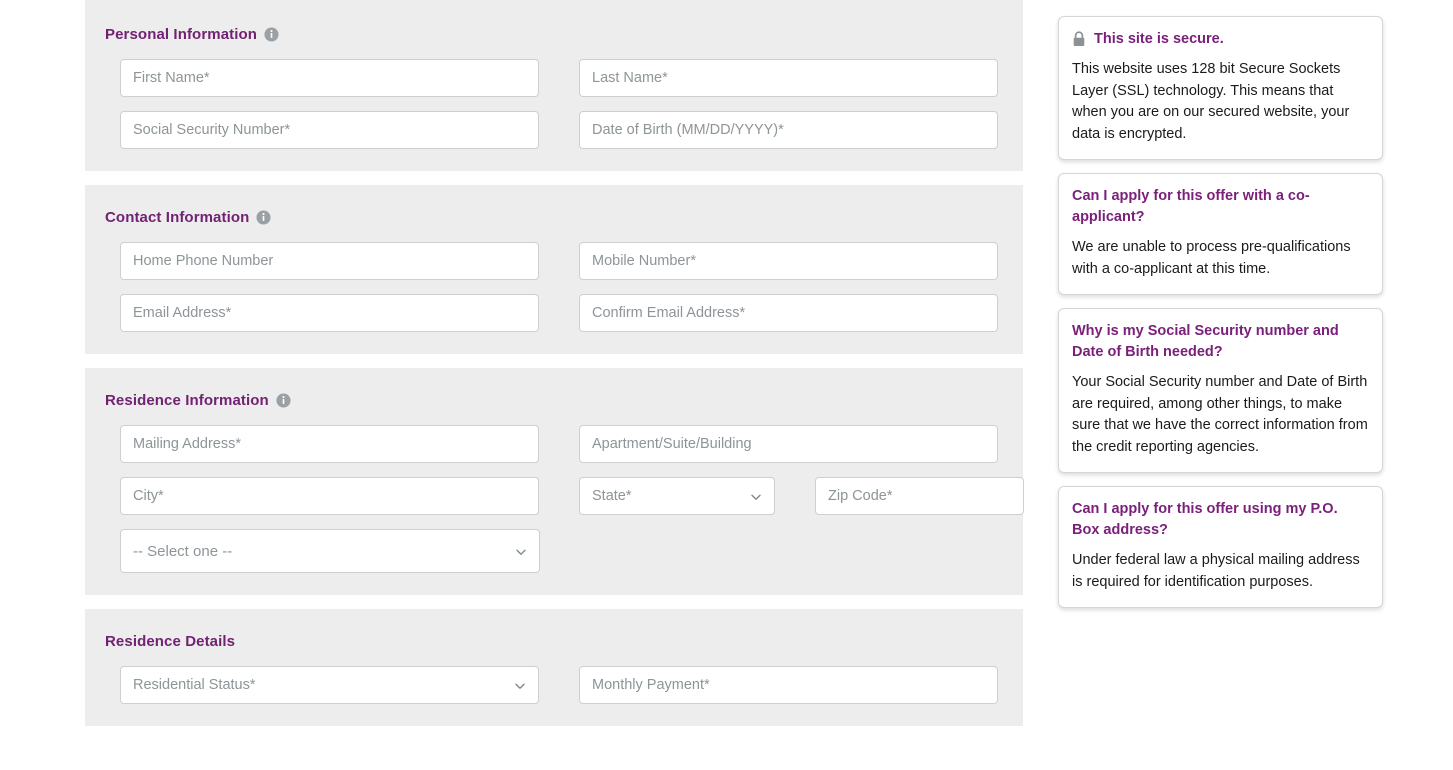  What do you see at coordinates (651, 685) in the screenshot?
I see `monthly-payment-placeholder: Monthly Payment*` at bounding box center [651, 685].